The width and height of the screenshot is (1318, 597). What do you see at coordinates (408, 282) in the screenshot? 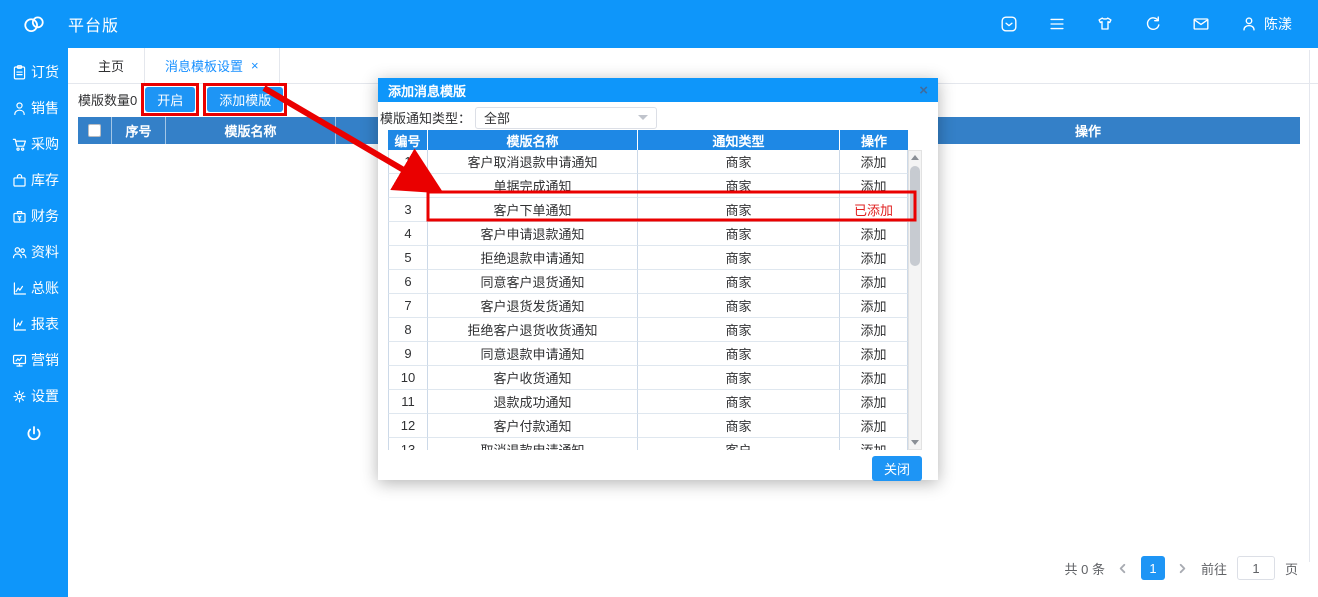
I see `row-number: 6` at bounding box center [408, 282].